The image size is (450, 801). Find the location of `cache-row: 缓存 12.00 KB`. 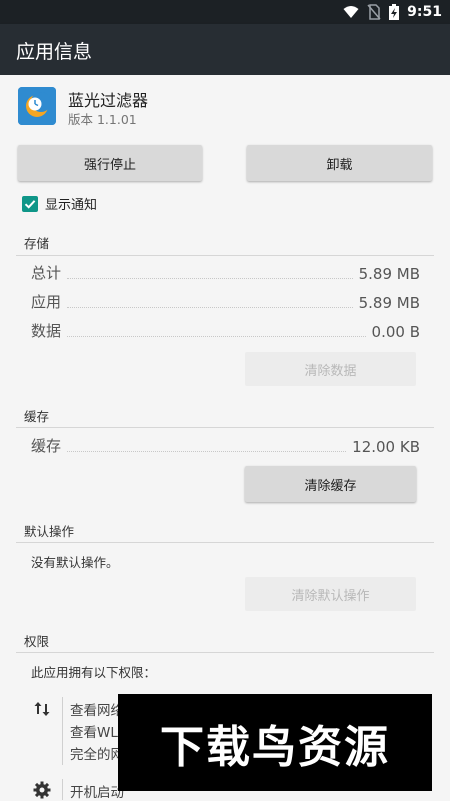

cache-row: 缓存 12.00 KB is located at coordinates (225, 446).